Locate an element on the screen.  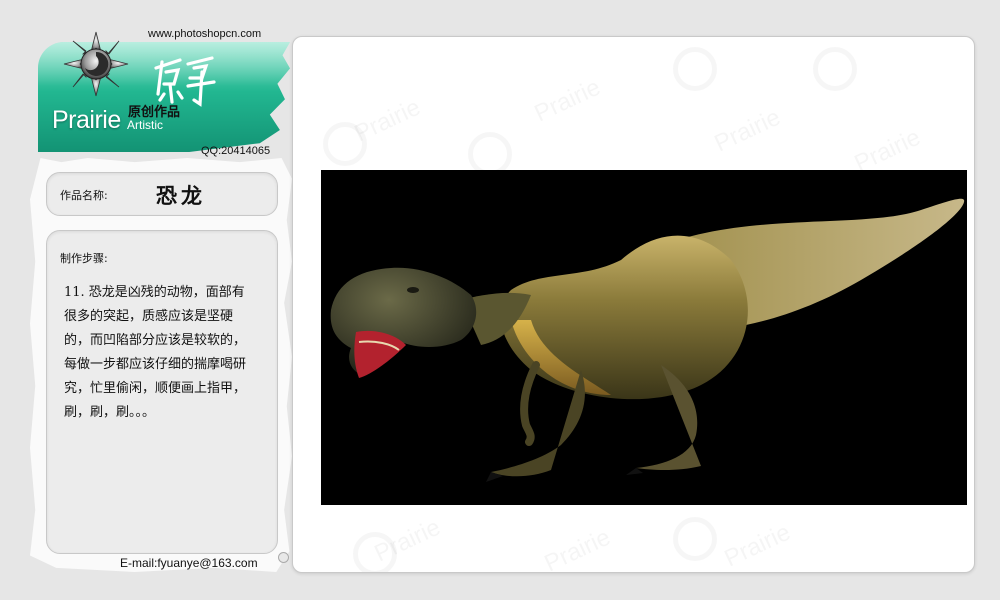
qq-contact: QQ:20414065 is located at coordinates (236, 151).